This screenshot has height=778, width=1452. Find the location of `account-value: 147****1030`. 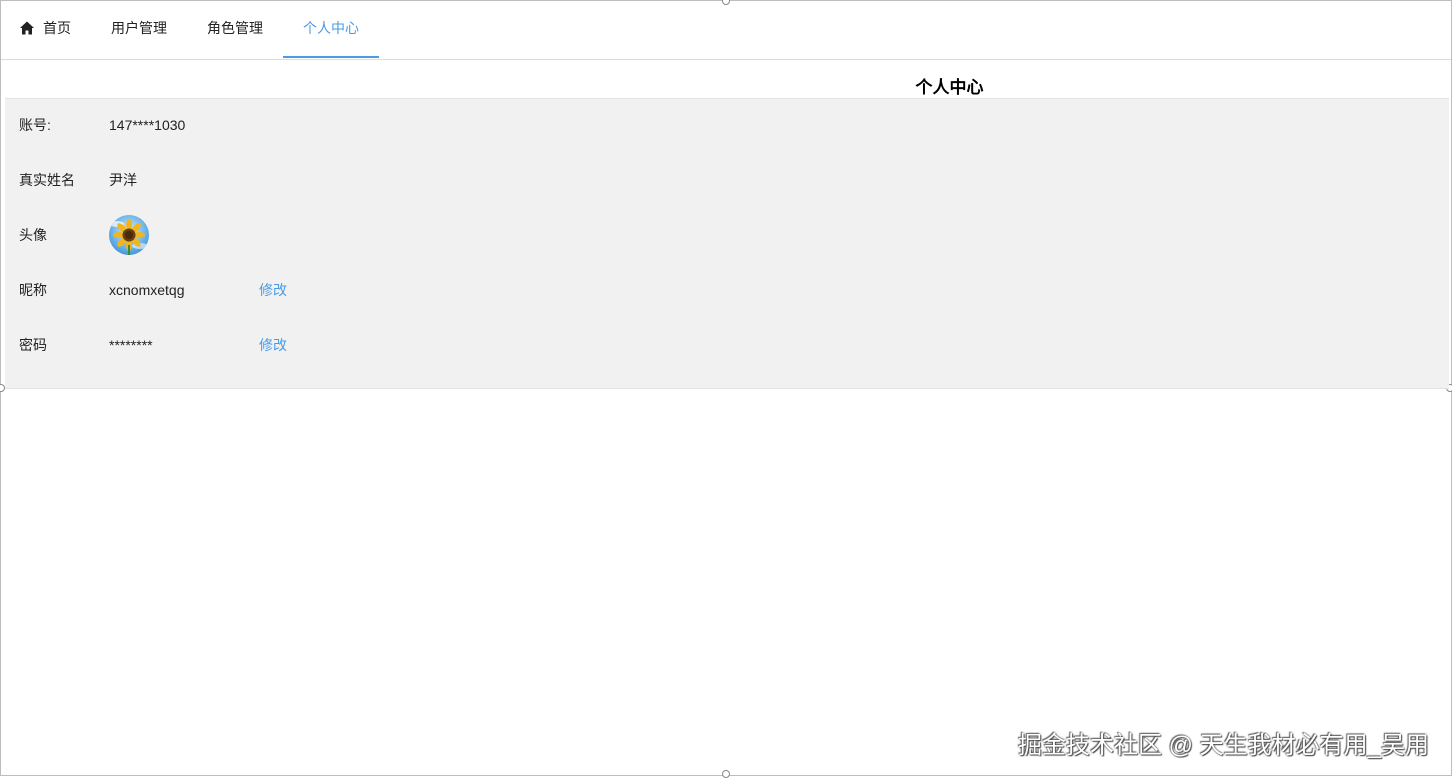

account-value: 147****1030 is located at coordinates (147, 125).